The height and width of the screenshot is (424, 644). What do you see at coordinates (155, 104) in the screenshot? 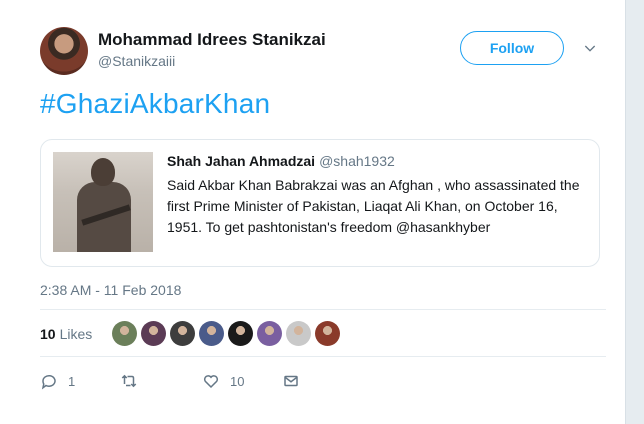
I see `tweet-hashtag: #GhaziAkbarKhan` at bounding box center [155, 104].